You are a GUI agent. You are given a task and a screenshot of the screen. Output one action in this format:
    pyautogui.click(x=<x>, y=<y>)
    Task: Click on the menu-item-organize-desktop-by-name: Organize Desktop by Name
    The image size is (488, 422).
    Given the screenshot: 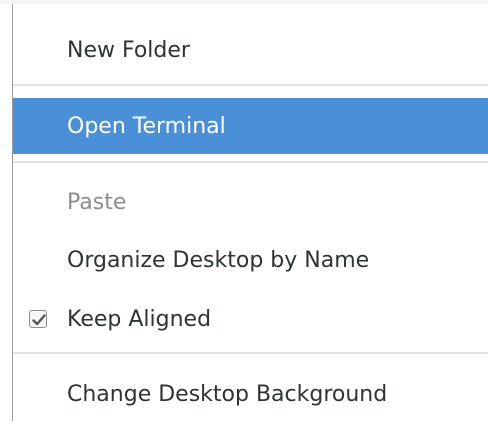 What is the action you would take?
    pyautogui.click(x=250, y=260)
    